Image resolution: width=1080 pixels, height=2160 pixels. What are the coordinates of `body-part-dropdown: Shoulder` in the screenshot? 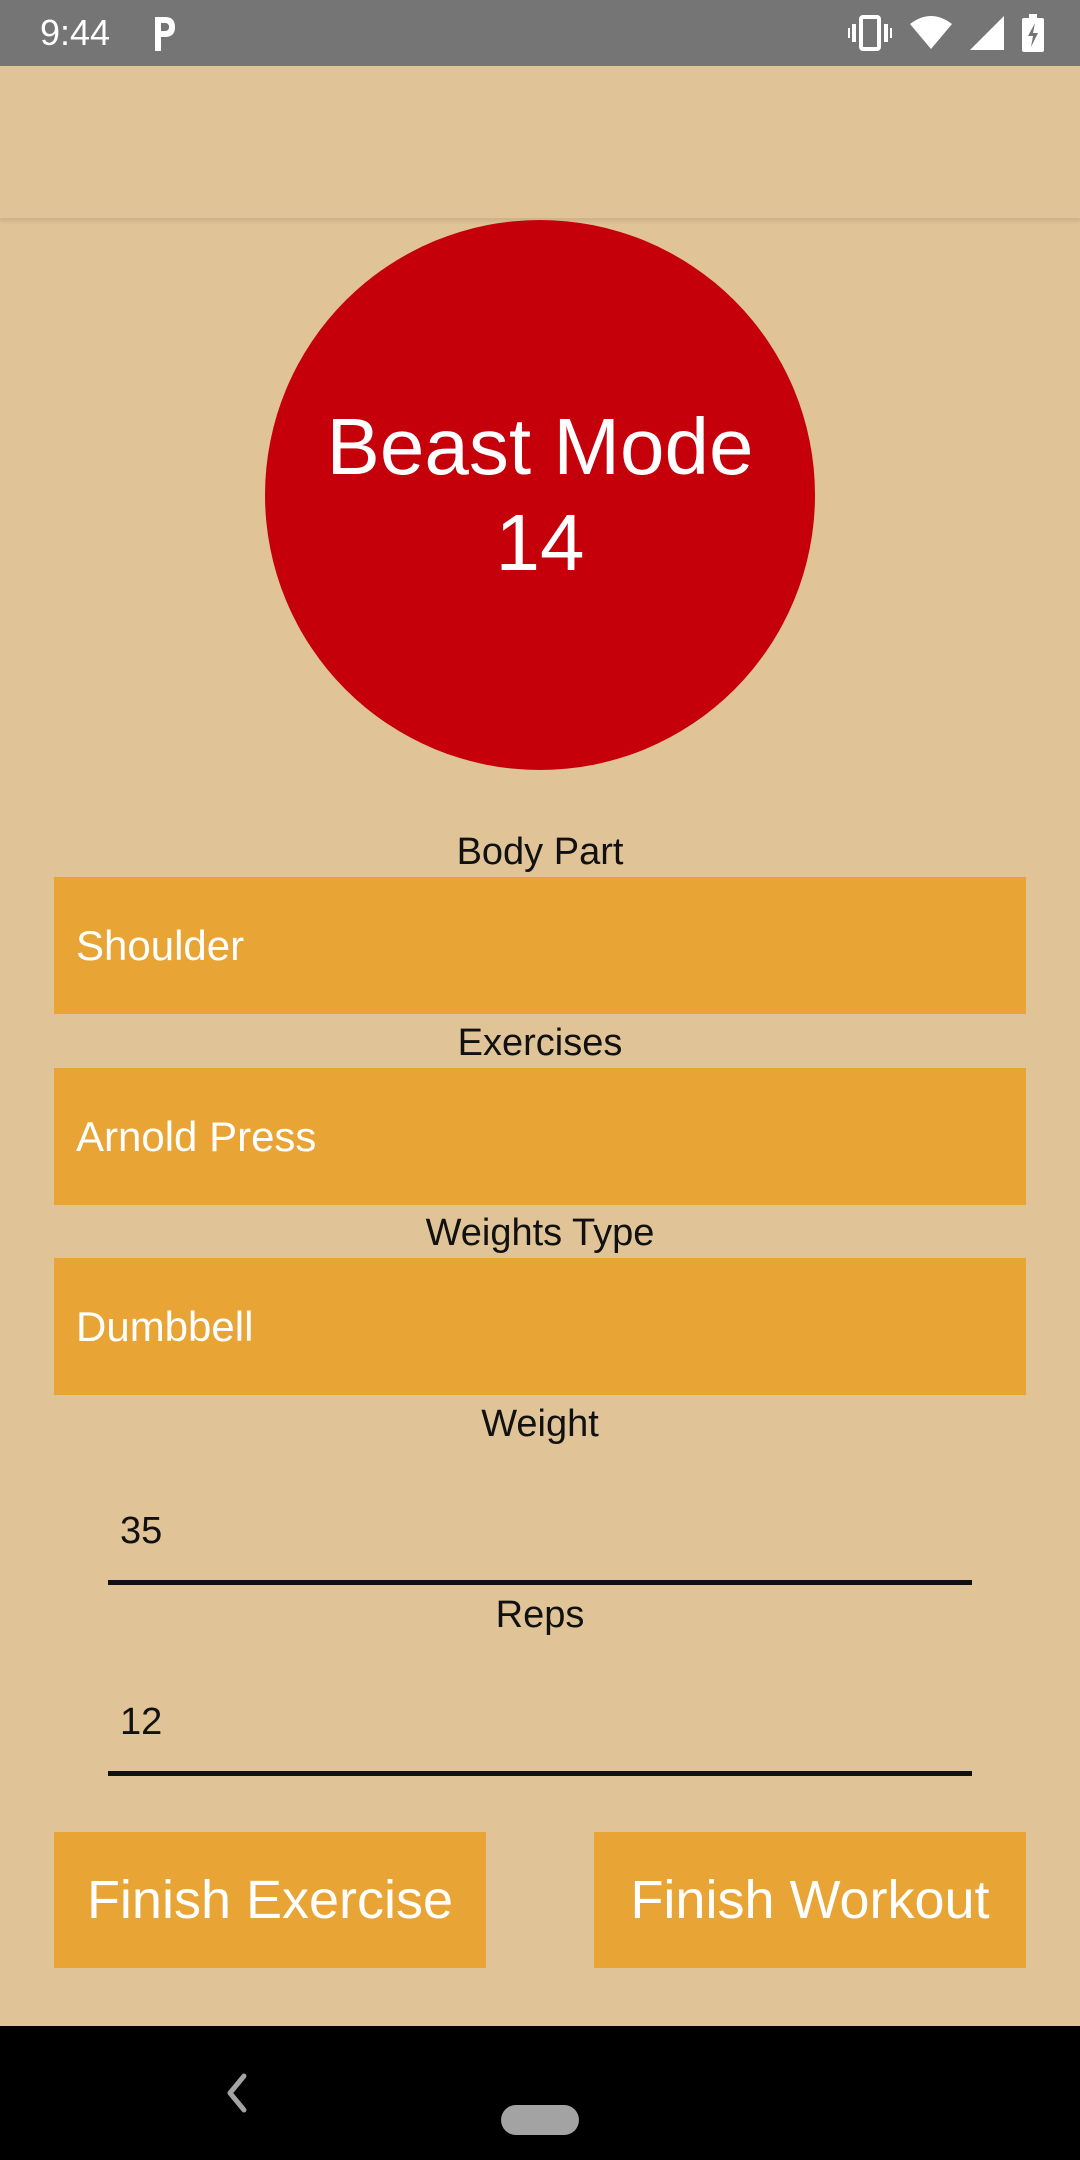 It's located at (540, 945).